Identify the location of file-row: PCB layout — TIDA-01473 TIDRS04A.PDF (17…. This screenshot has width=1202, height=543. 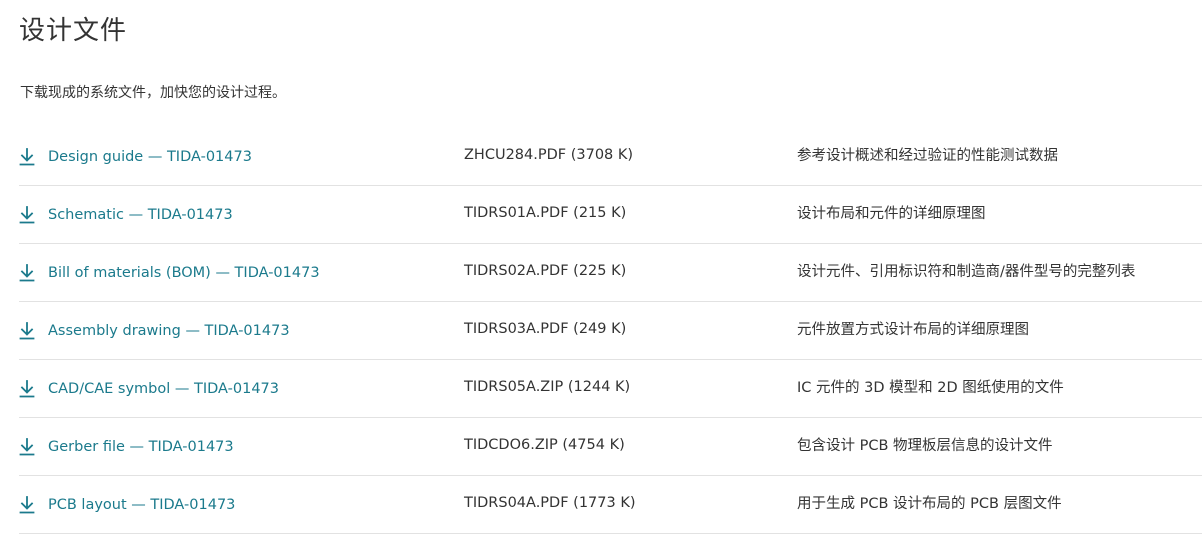
(610, 505).